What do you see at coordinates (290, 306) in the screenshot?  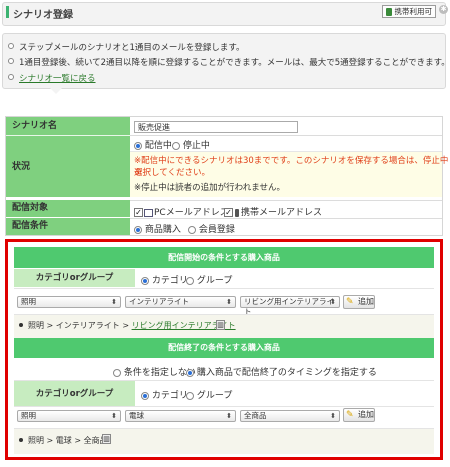 I see `start-select-level-3: リビング用インテリアライト ⬍` at bounding box center [290, 306].